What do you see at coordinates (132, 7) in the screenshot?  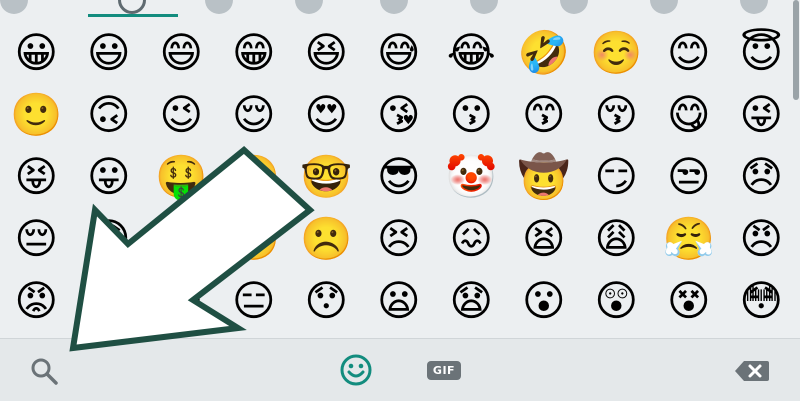 I see `smiley-icon` at bounding box center [132, 7].